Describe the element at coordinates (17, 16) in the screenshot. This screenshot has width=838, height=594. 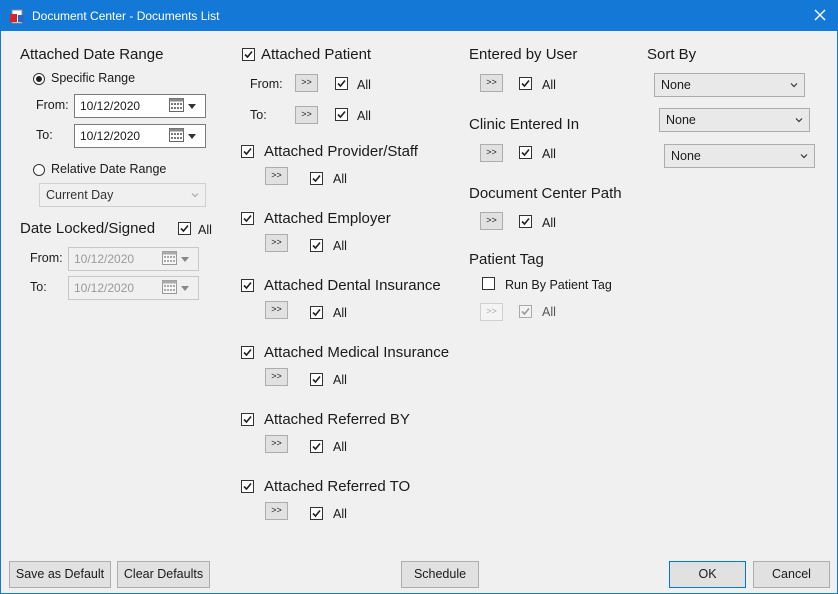
I see `app-icon` at that location.